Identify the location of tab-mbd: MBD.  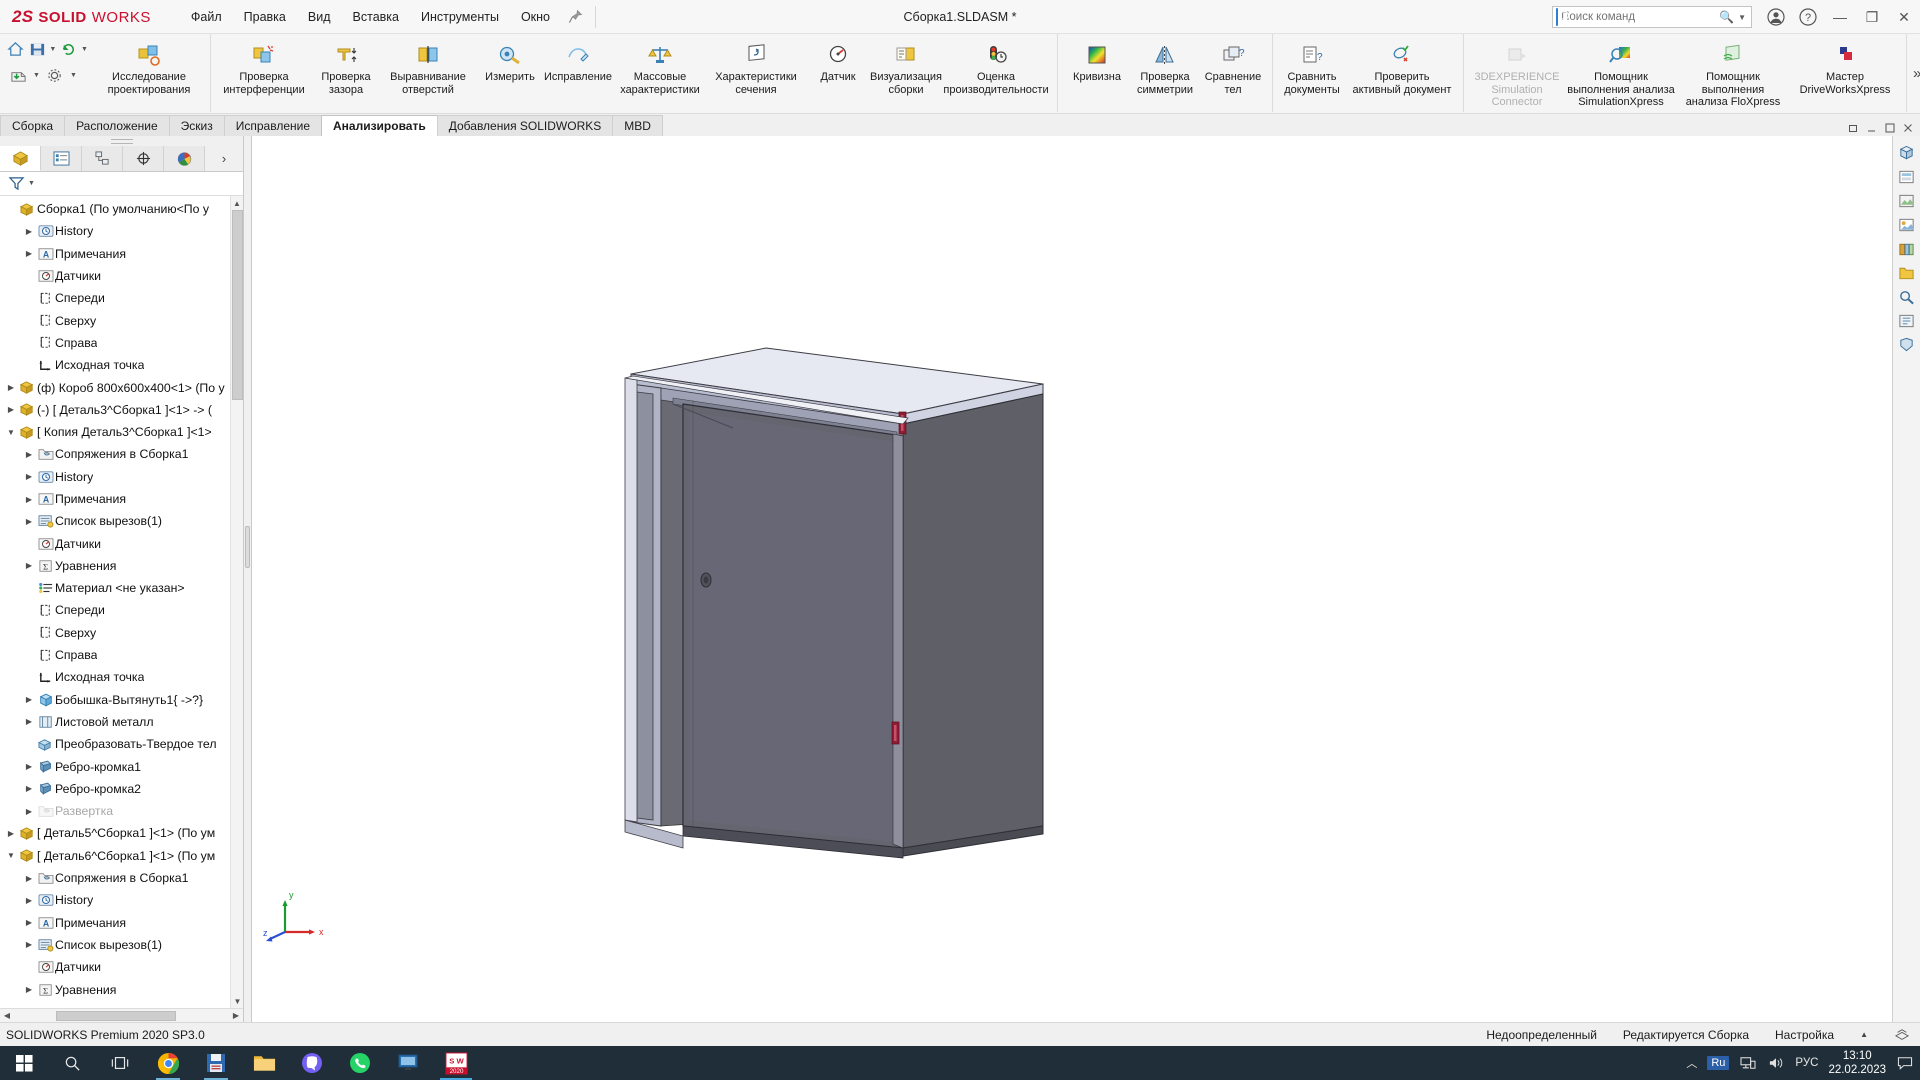
(637, 125).